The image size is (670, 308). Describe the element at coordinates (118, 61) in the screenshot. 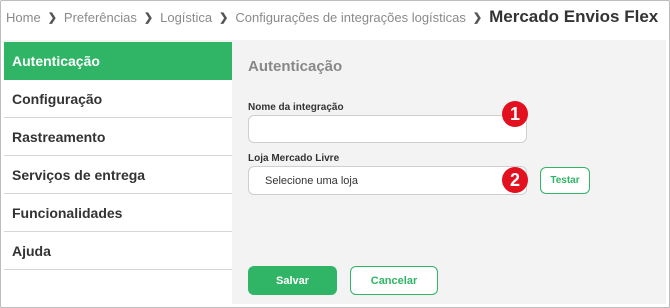

I see `sidebar-item-autenticacao: Autenticação` at that location.